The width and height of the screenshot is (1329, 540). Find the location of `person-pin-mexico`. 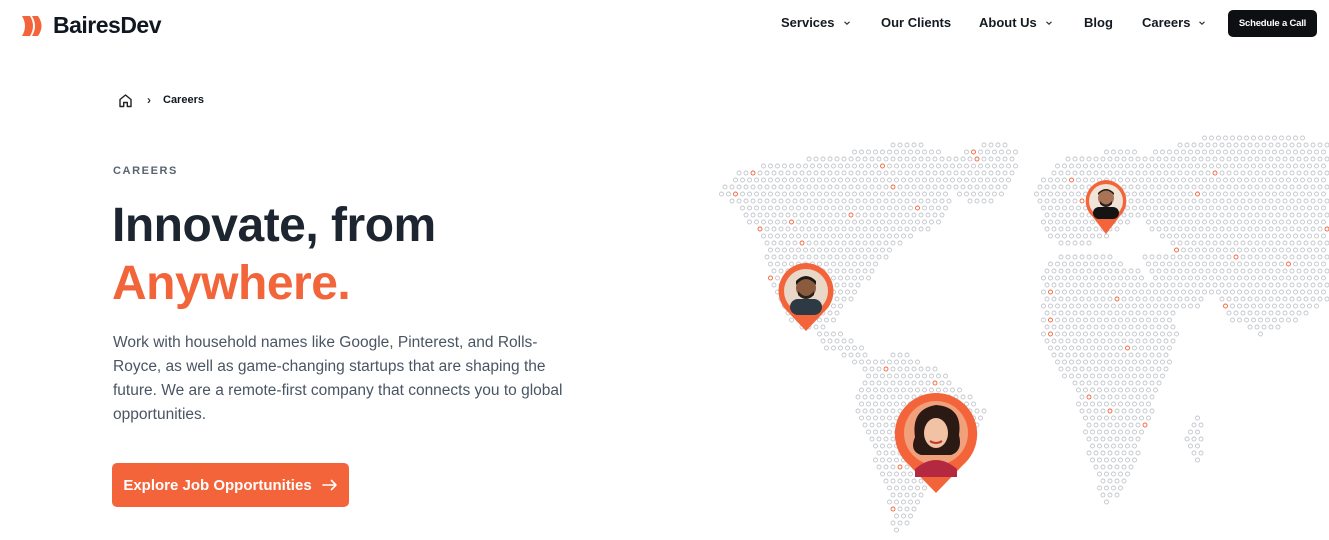

person-pin-mexico is located at coordinates (806, 297).